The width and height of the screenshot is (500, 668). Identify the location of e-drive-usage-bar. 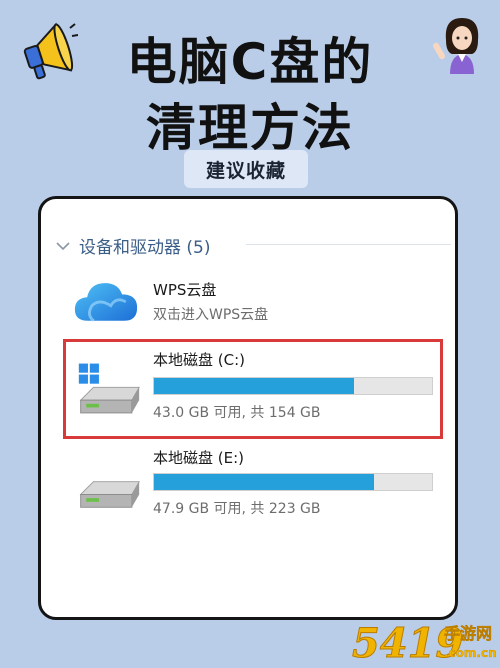
(293, 482).